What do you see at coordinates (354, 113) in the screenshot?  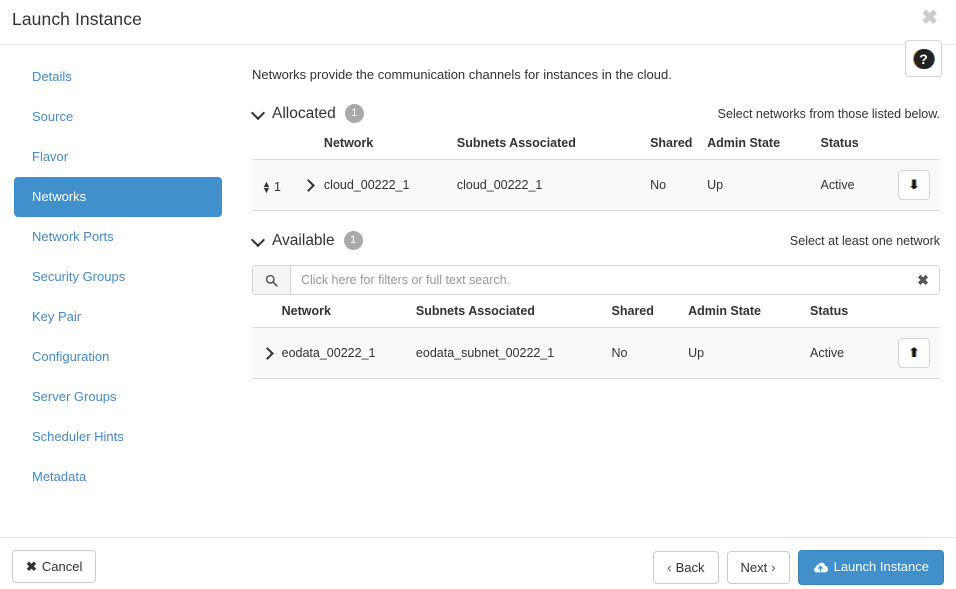 I see `allocated-count-badge: 1` at bounding box center [354, 113].